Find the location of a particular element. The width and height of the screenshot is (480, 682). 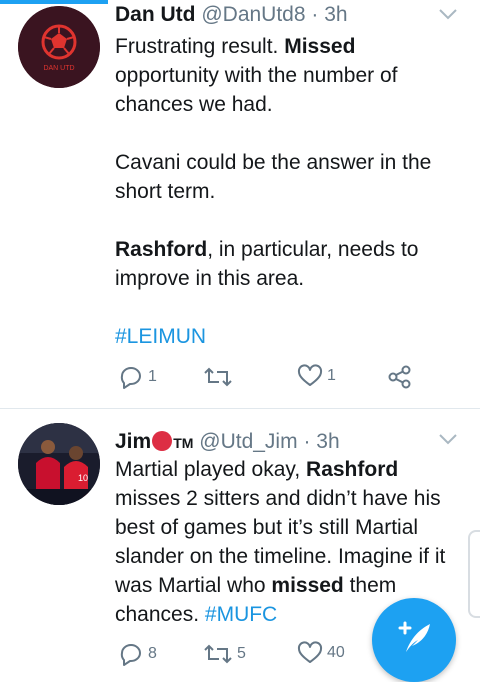

reply-count: 1 is located at coordinates (152, 376).